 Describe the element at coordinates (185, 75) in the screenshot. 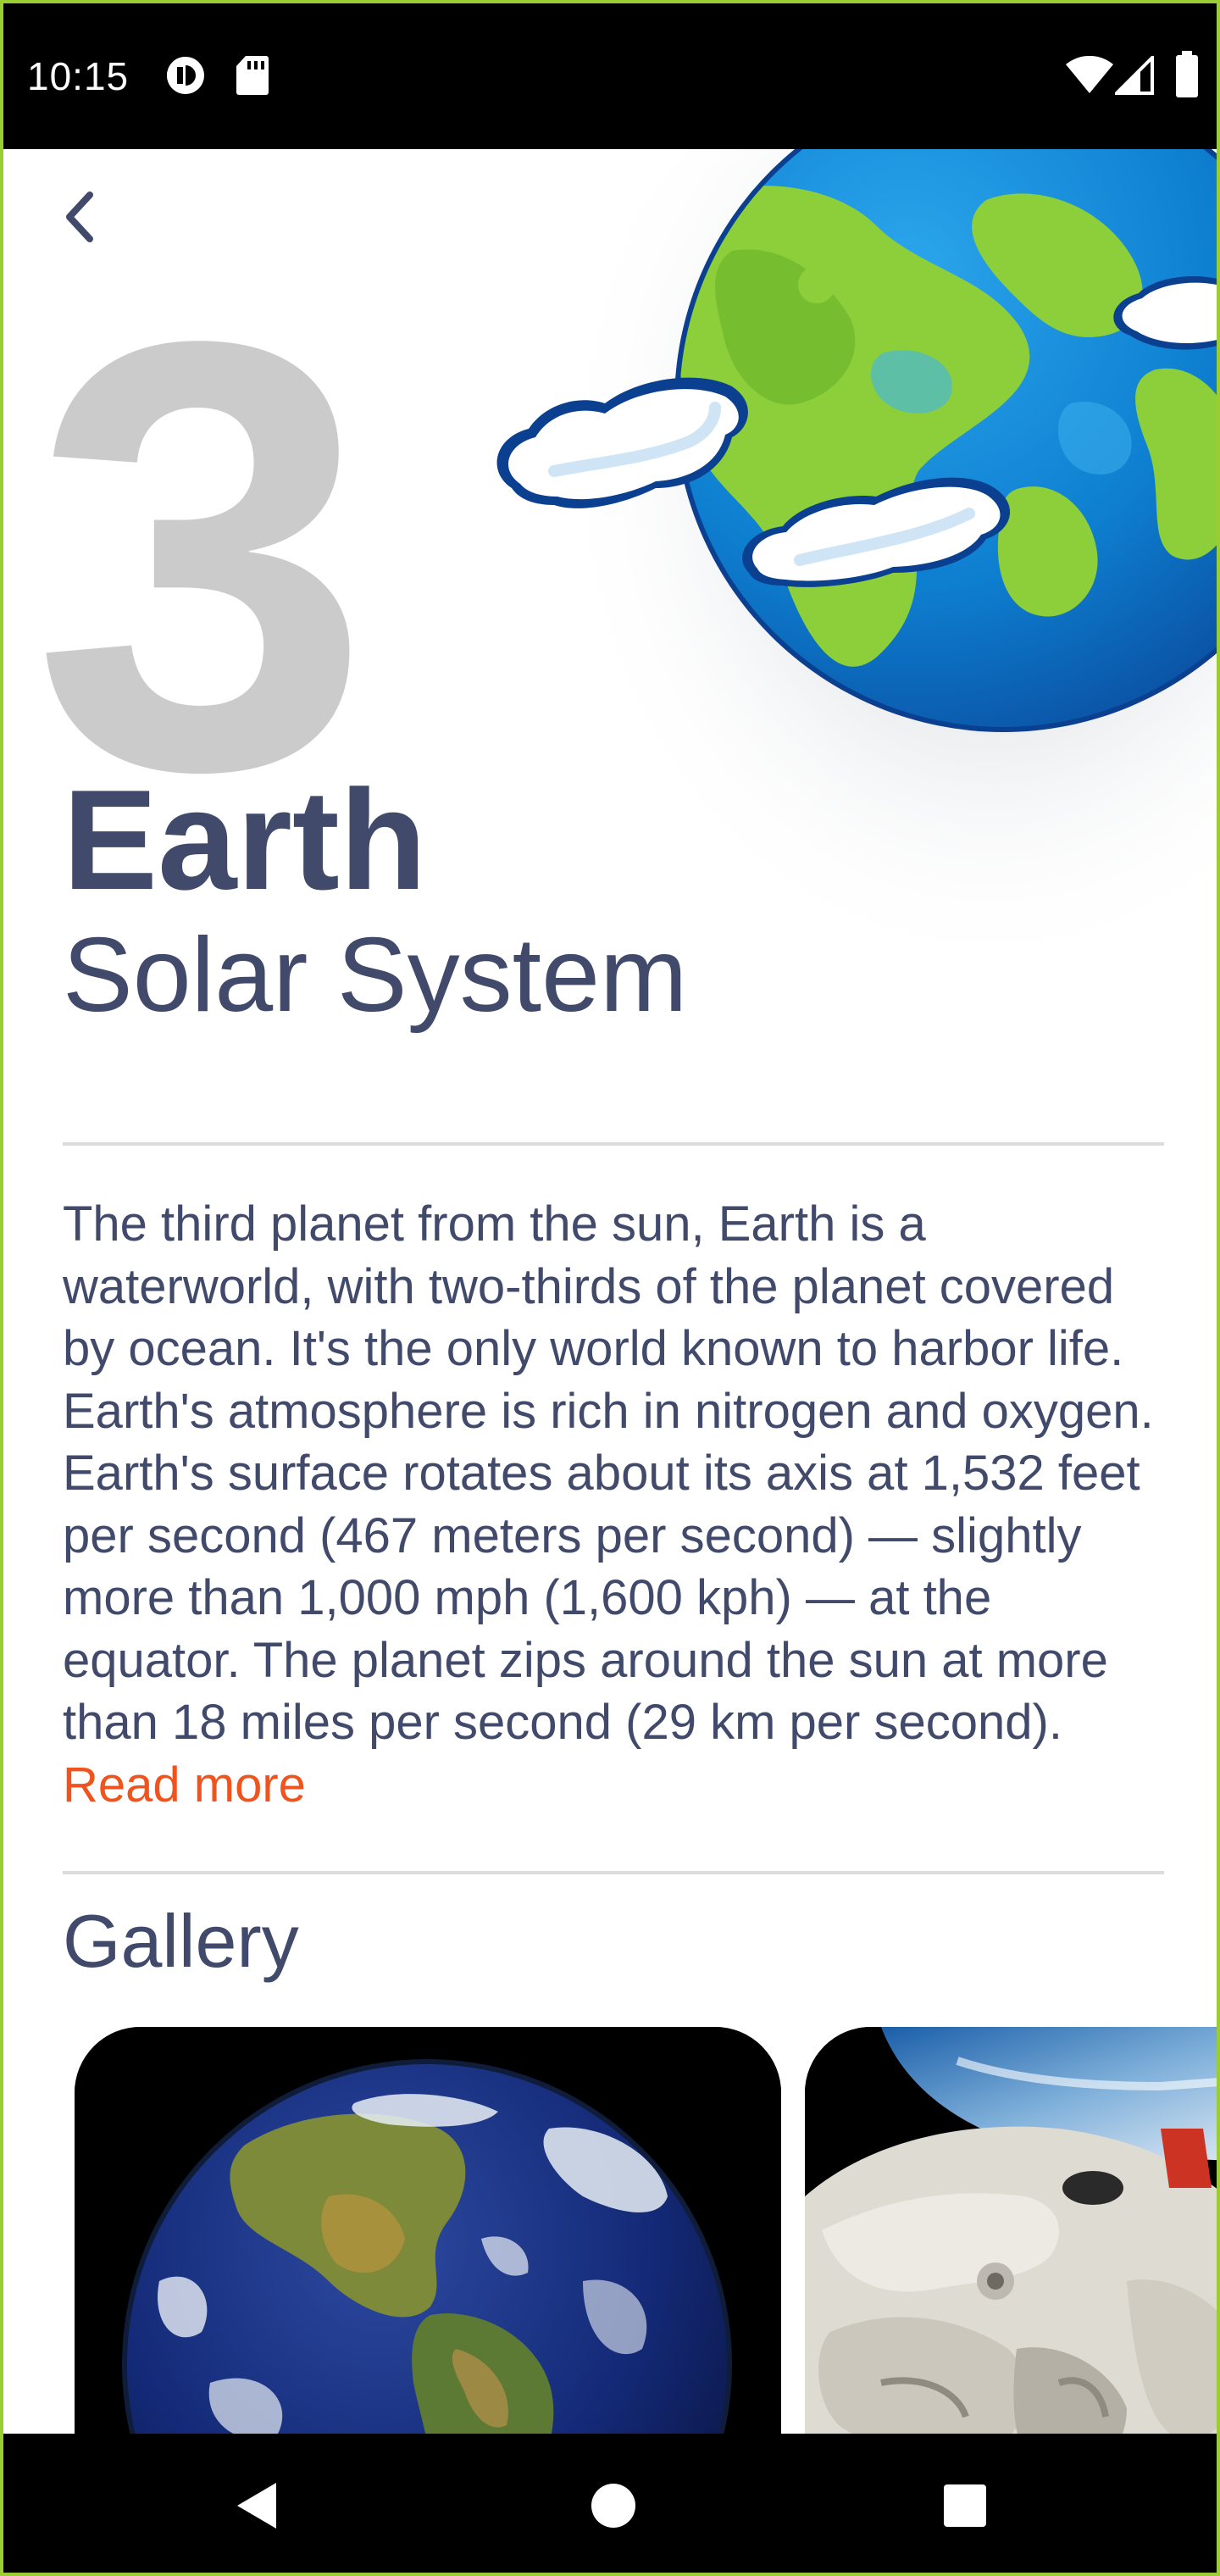

I see `data-saver-icon` at that location.